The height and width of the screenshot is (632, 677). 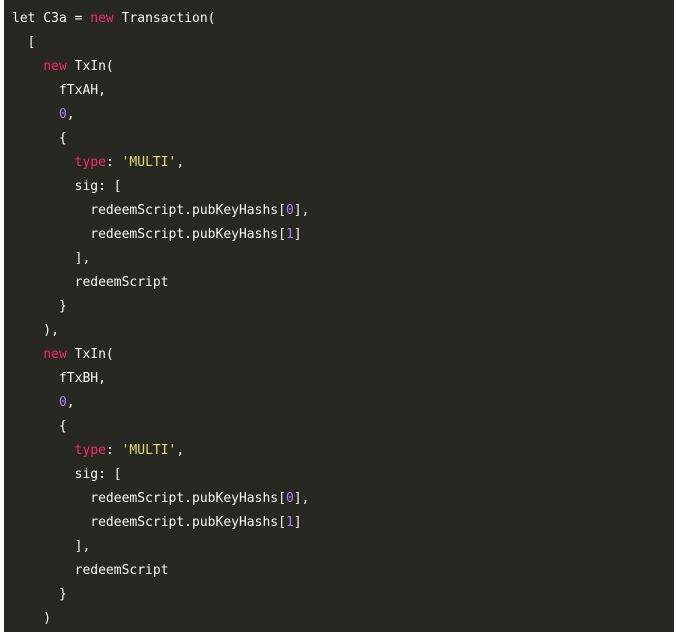 I want to click on code-token: Transaction(, so click(x=164, y=18).